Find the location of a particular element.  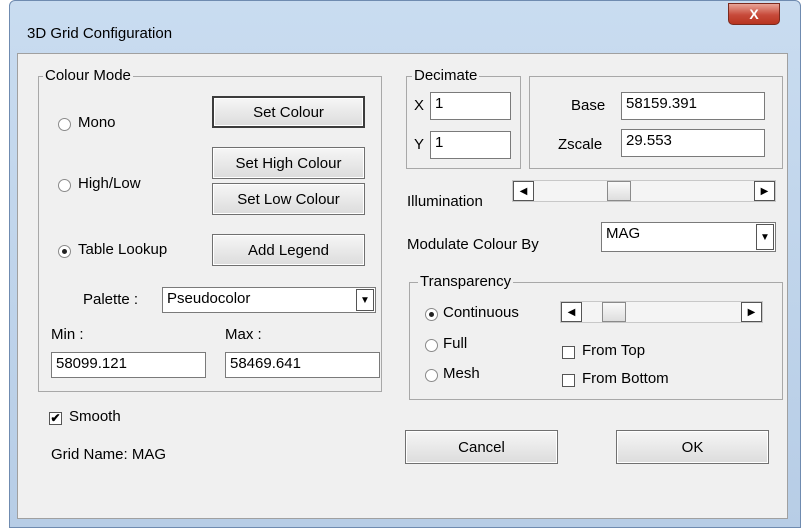

palette-value: Pseudocolor is located at coordinates (209, 298).